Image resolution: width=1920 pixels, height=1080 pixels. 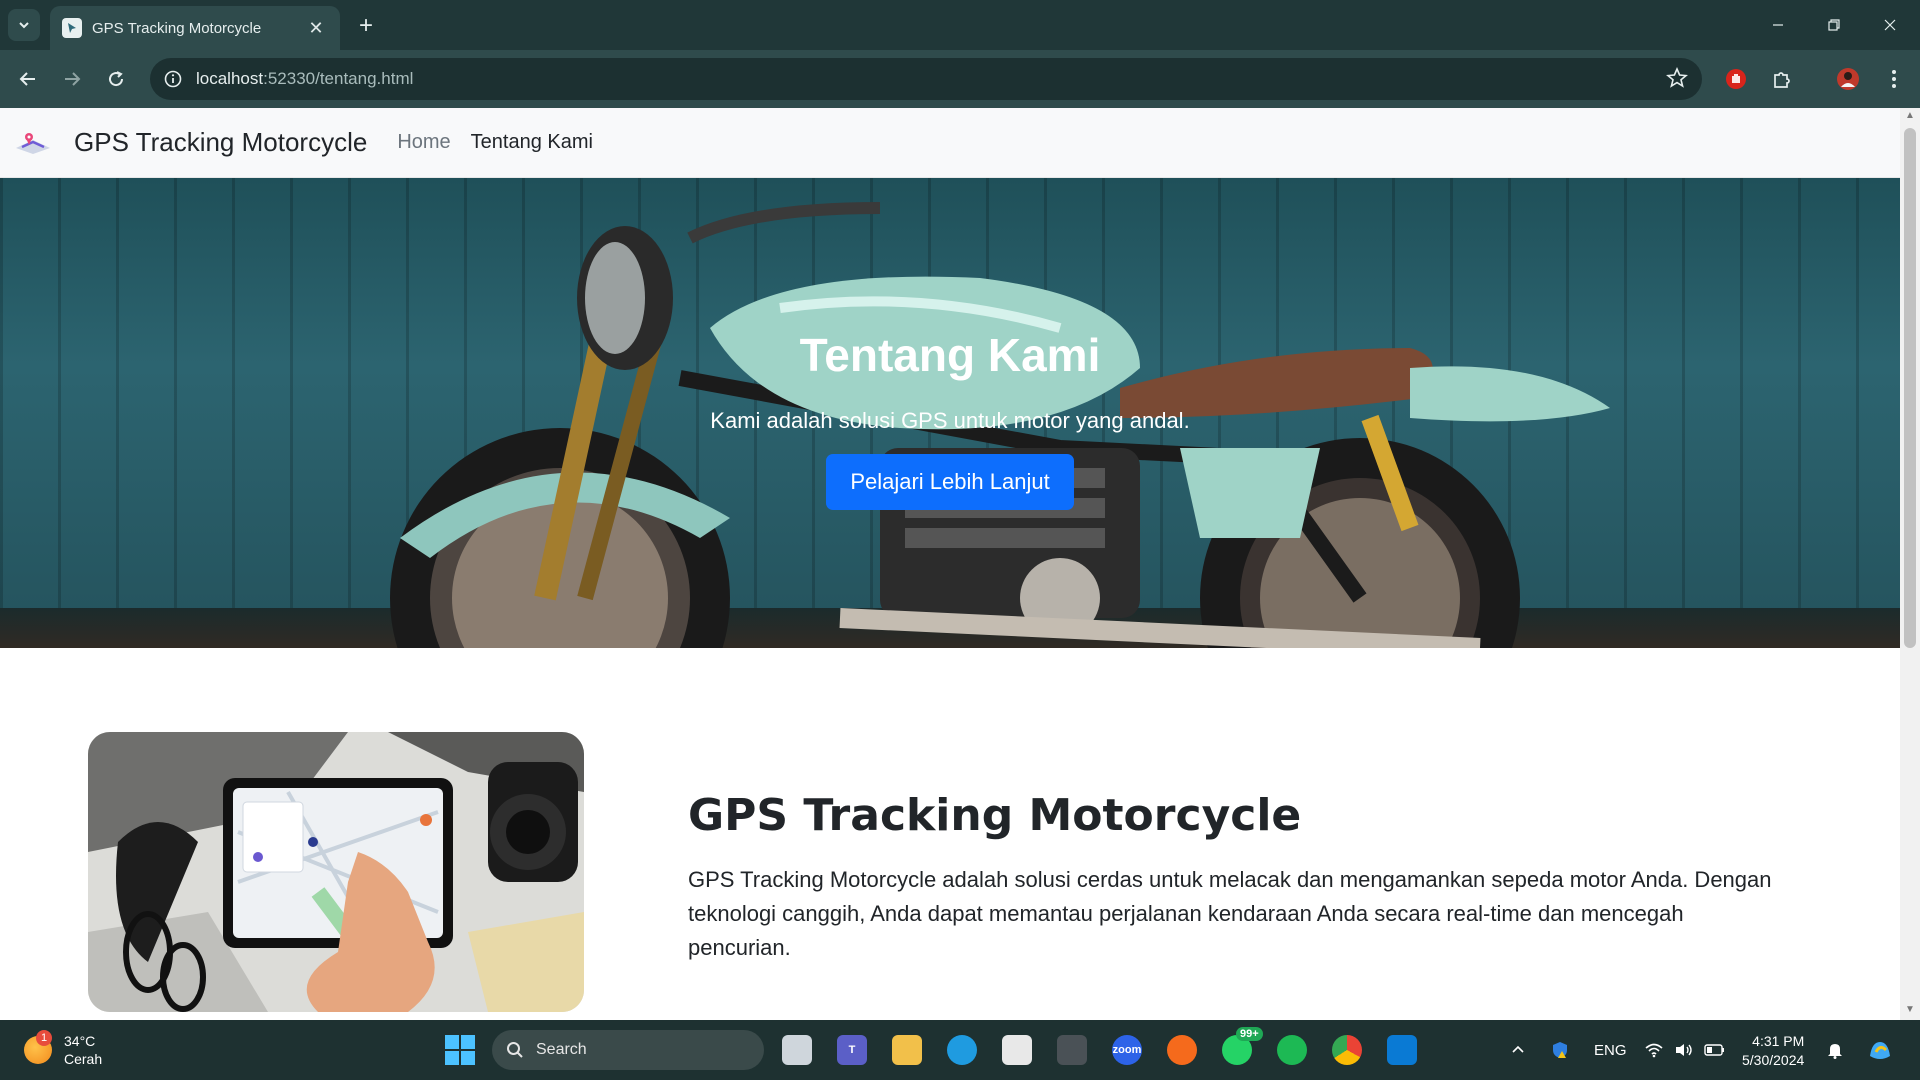 I want to click on nav-link-tentang-kami: Tentang Kami, so click(x=532, y=142).